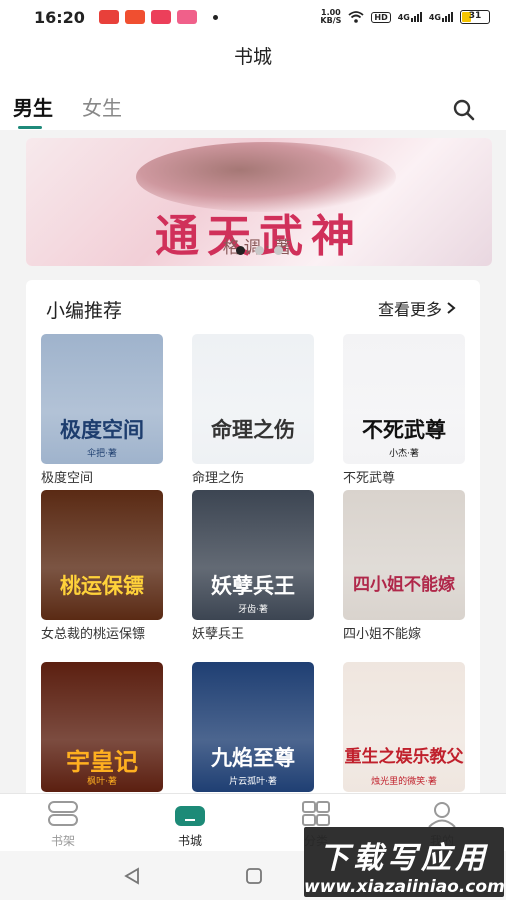 Image resolution: width=506 pixels, height=900 pixels. Describe the element at coordinates (102, 454) in the screenshot. I see `book-cover-author: 伞把·著` at that location.